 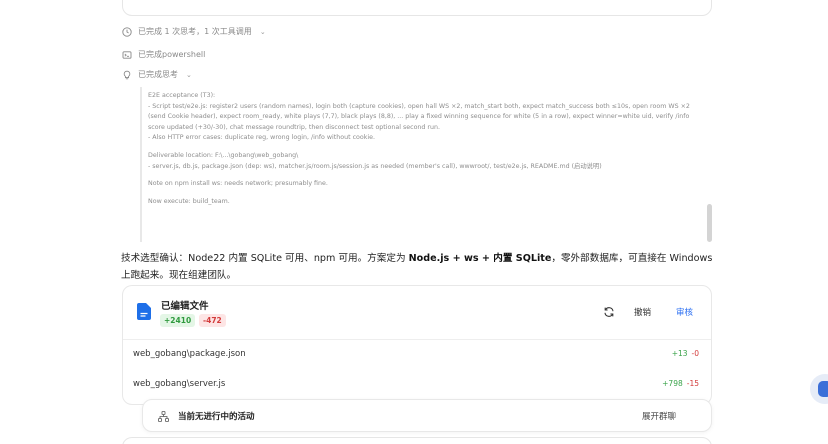 What do you see at coordinates (695, 353) in the screenshot?
I see `file-removed: -0` at bounding box center [695, 353].